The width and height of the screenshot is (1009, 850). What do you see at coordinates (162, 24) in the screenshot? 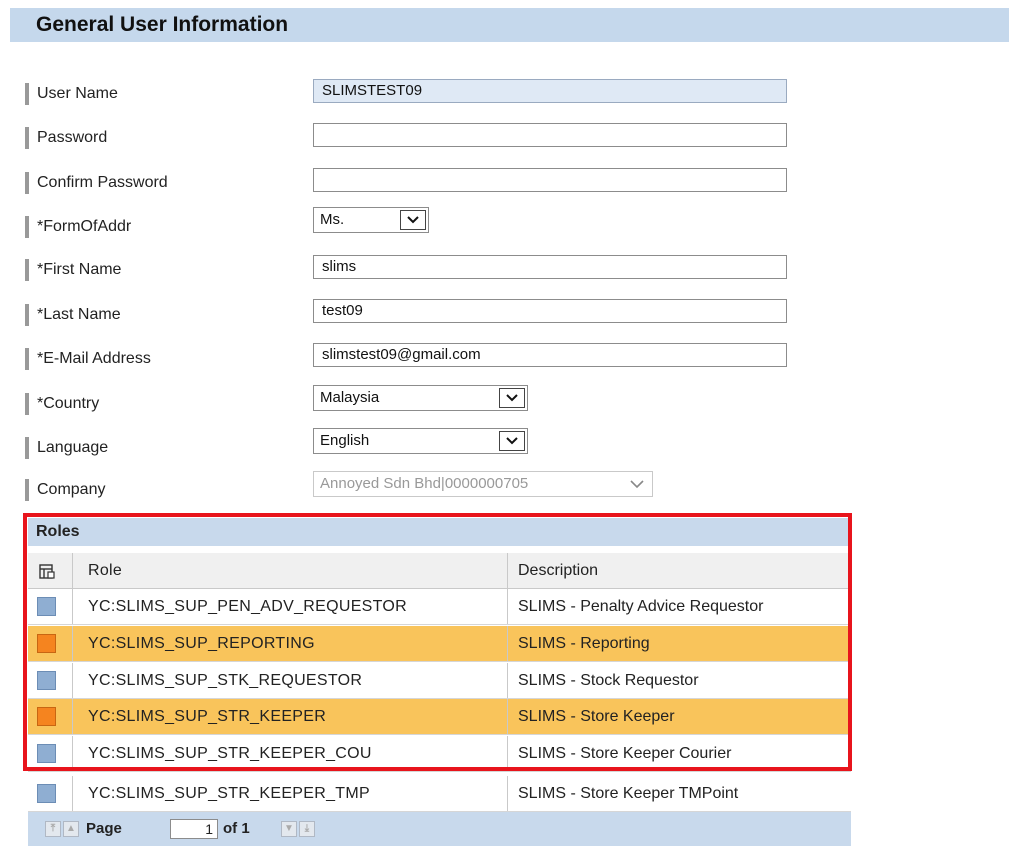
I see `section-title: General User Information` at bounding box center [162, 24].